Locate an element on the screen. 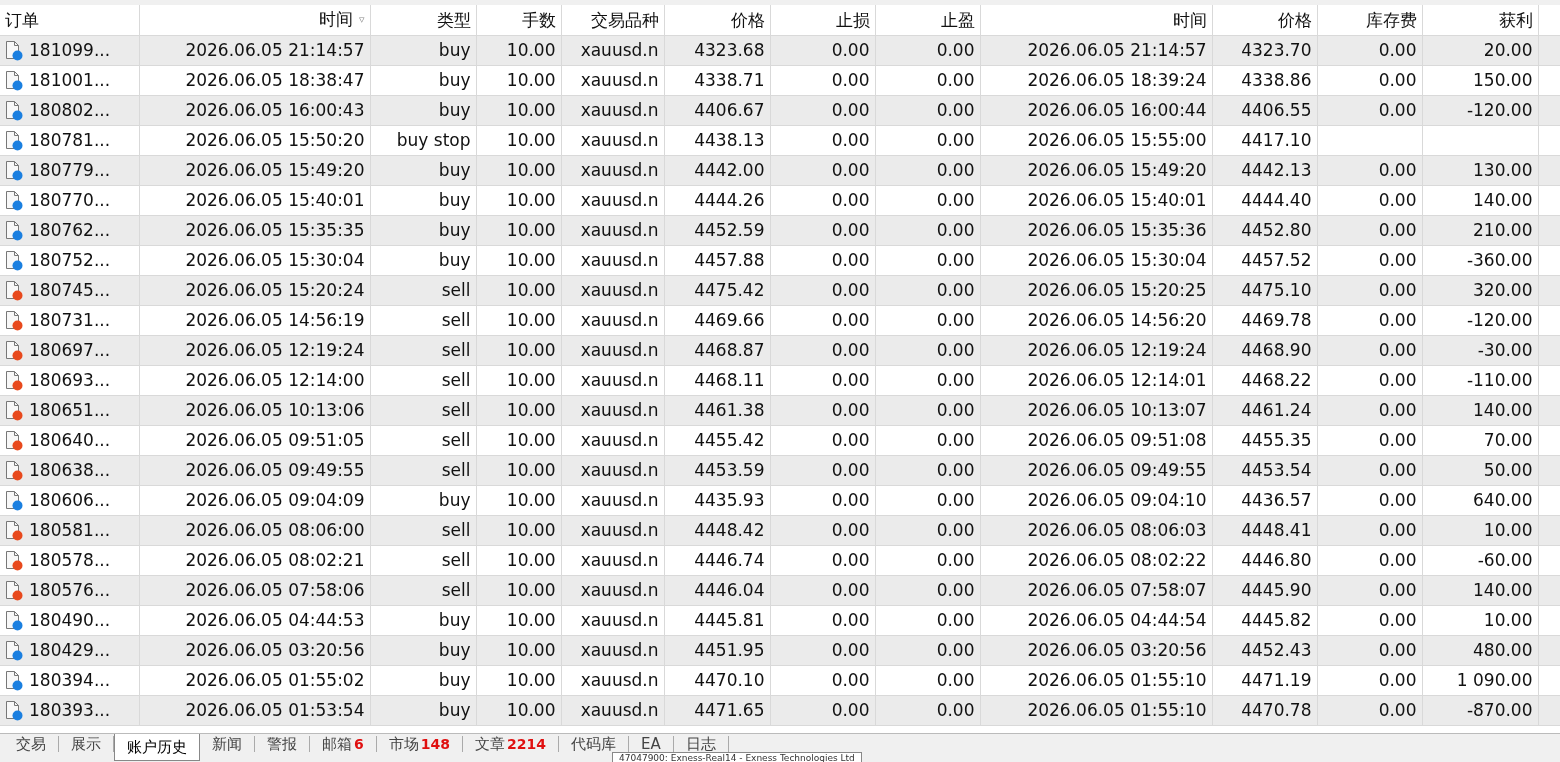  table-cell: 2026.06.05 12:14:00 is located at coordinates (275, 380).